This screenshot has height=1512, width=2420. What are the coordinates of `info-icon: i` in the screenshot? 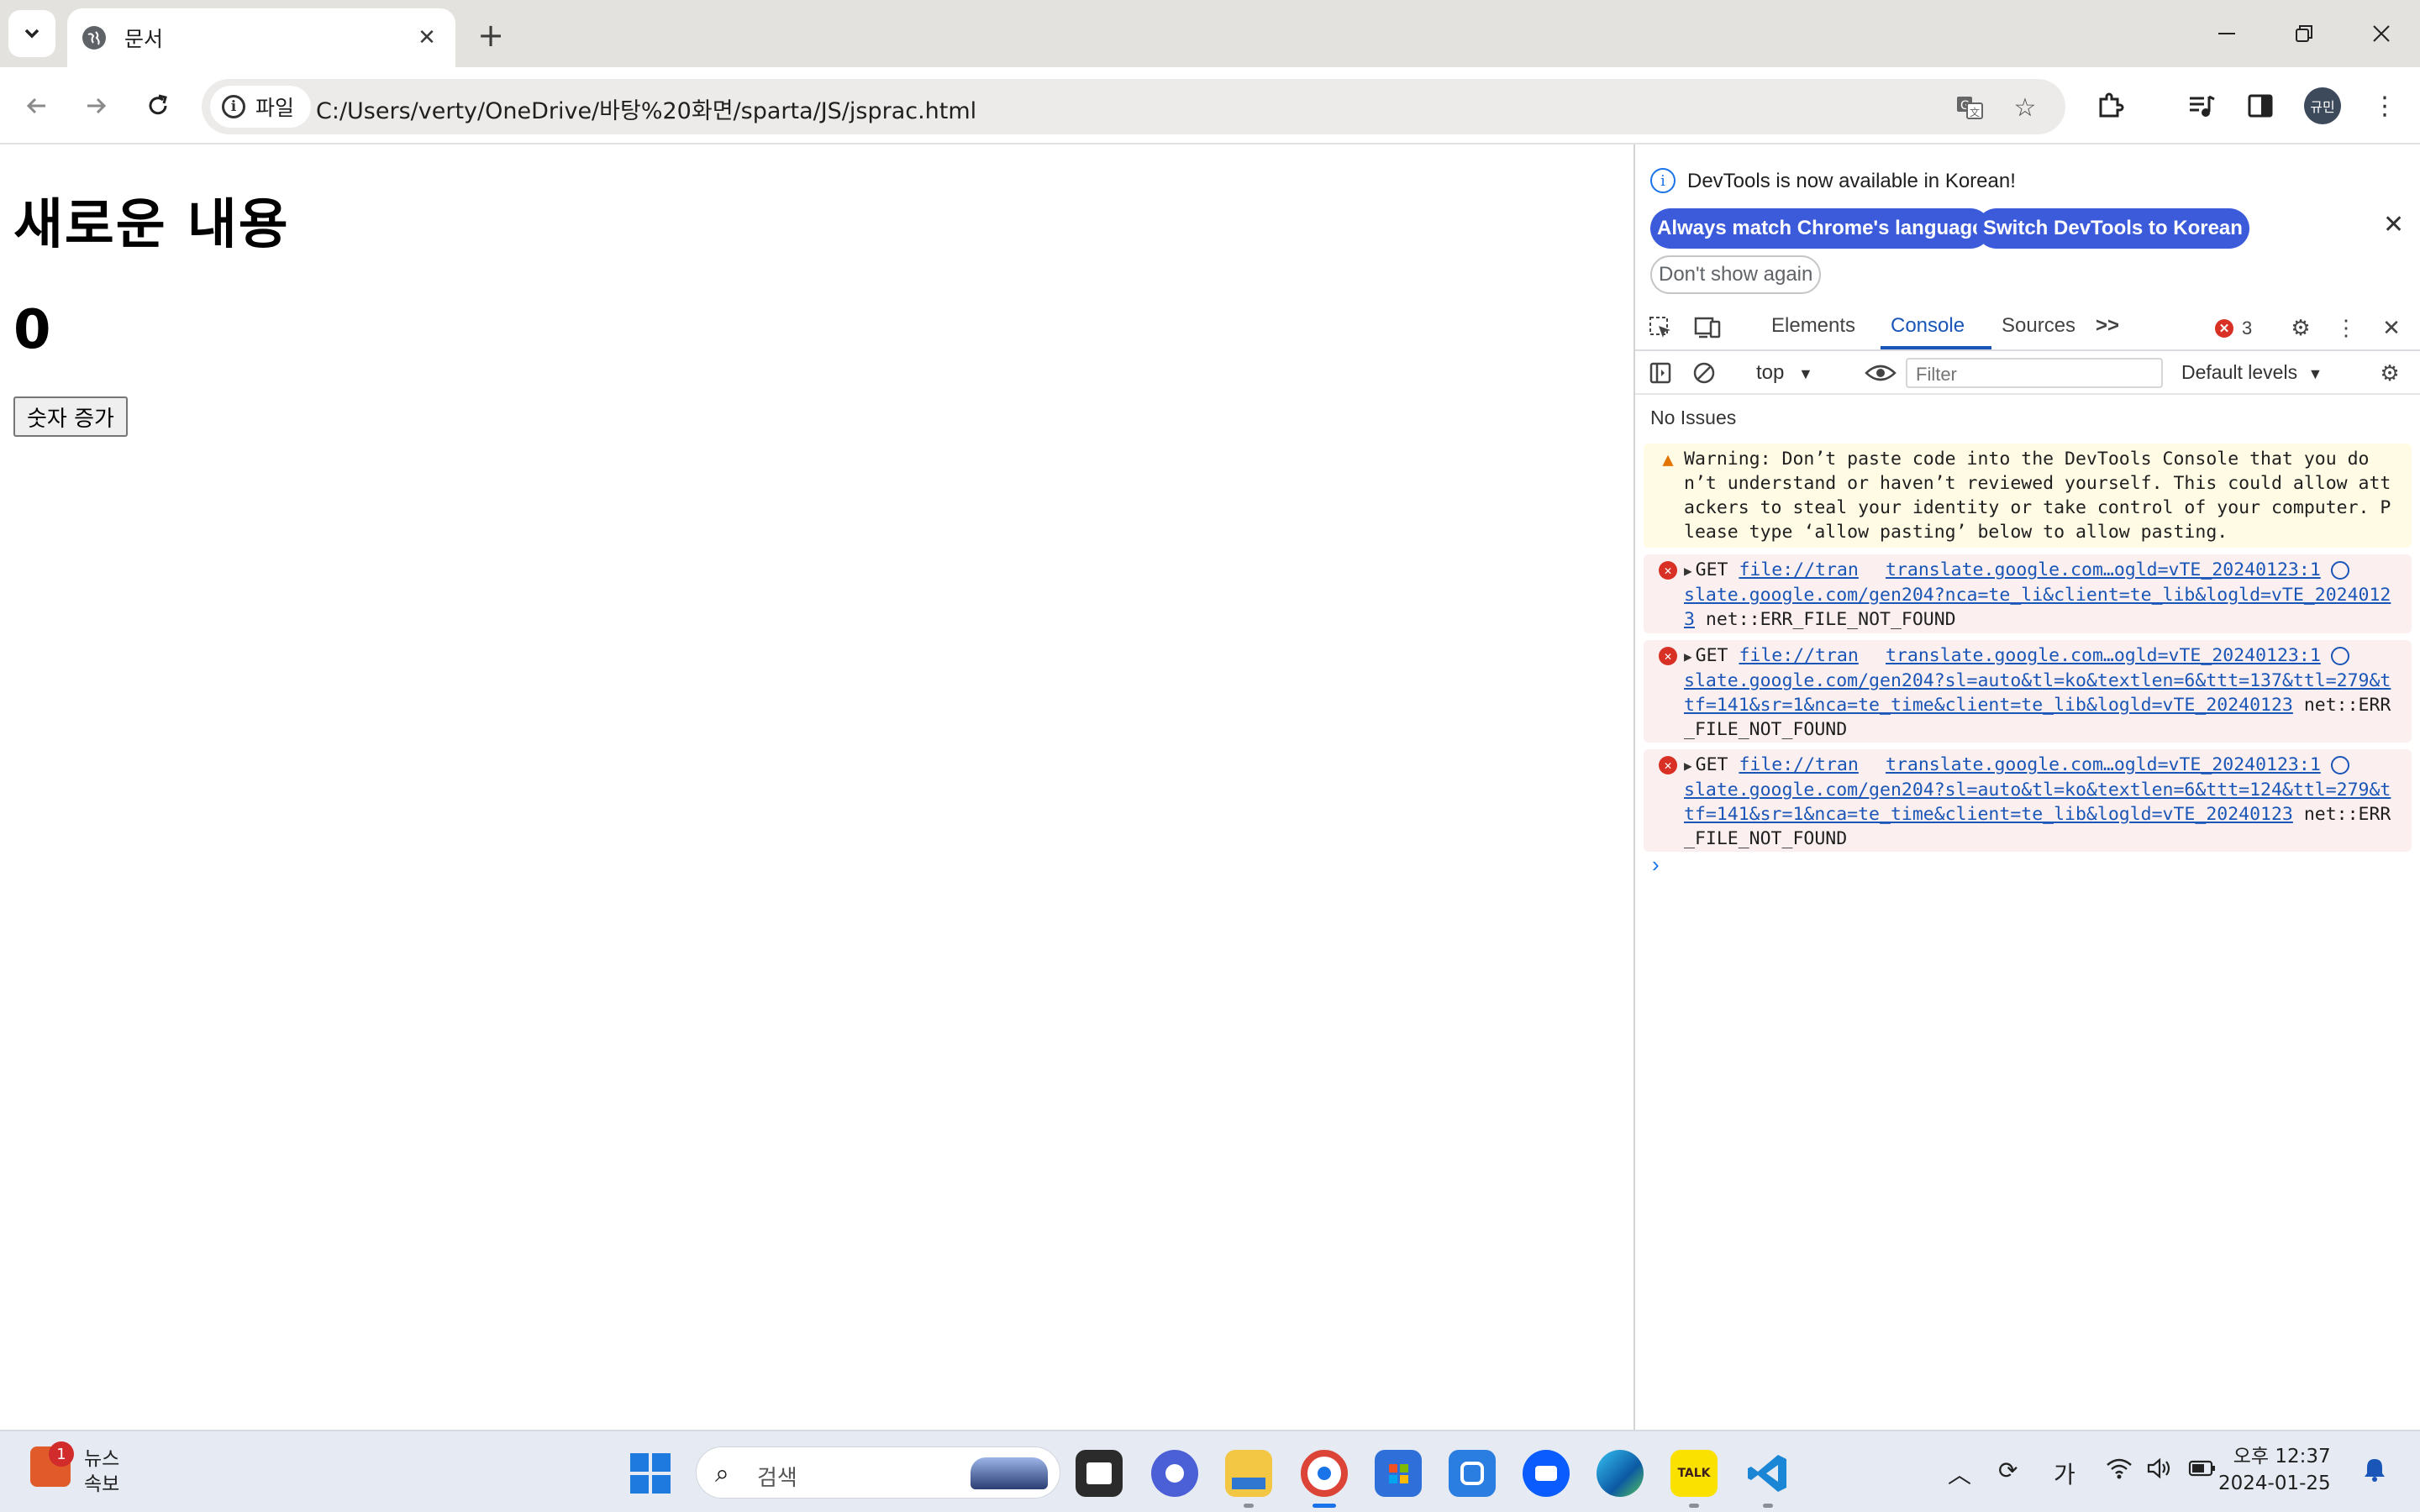 It's located at (1663, 180).